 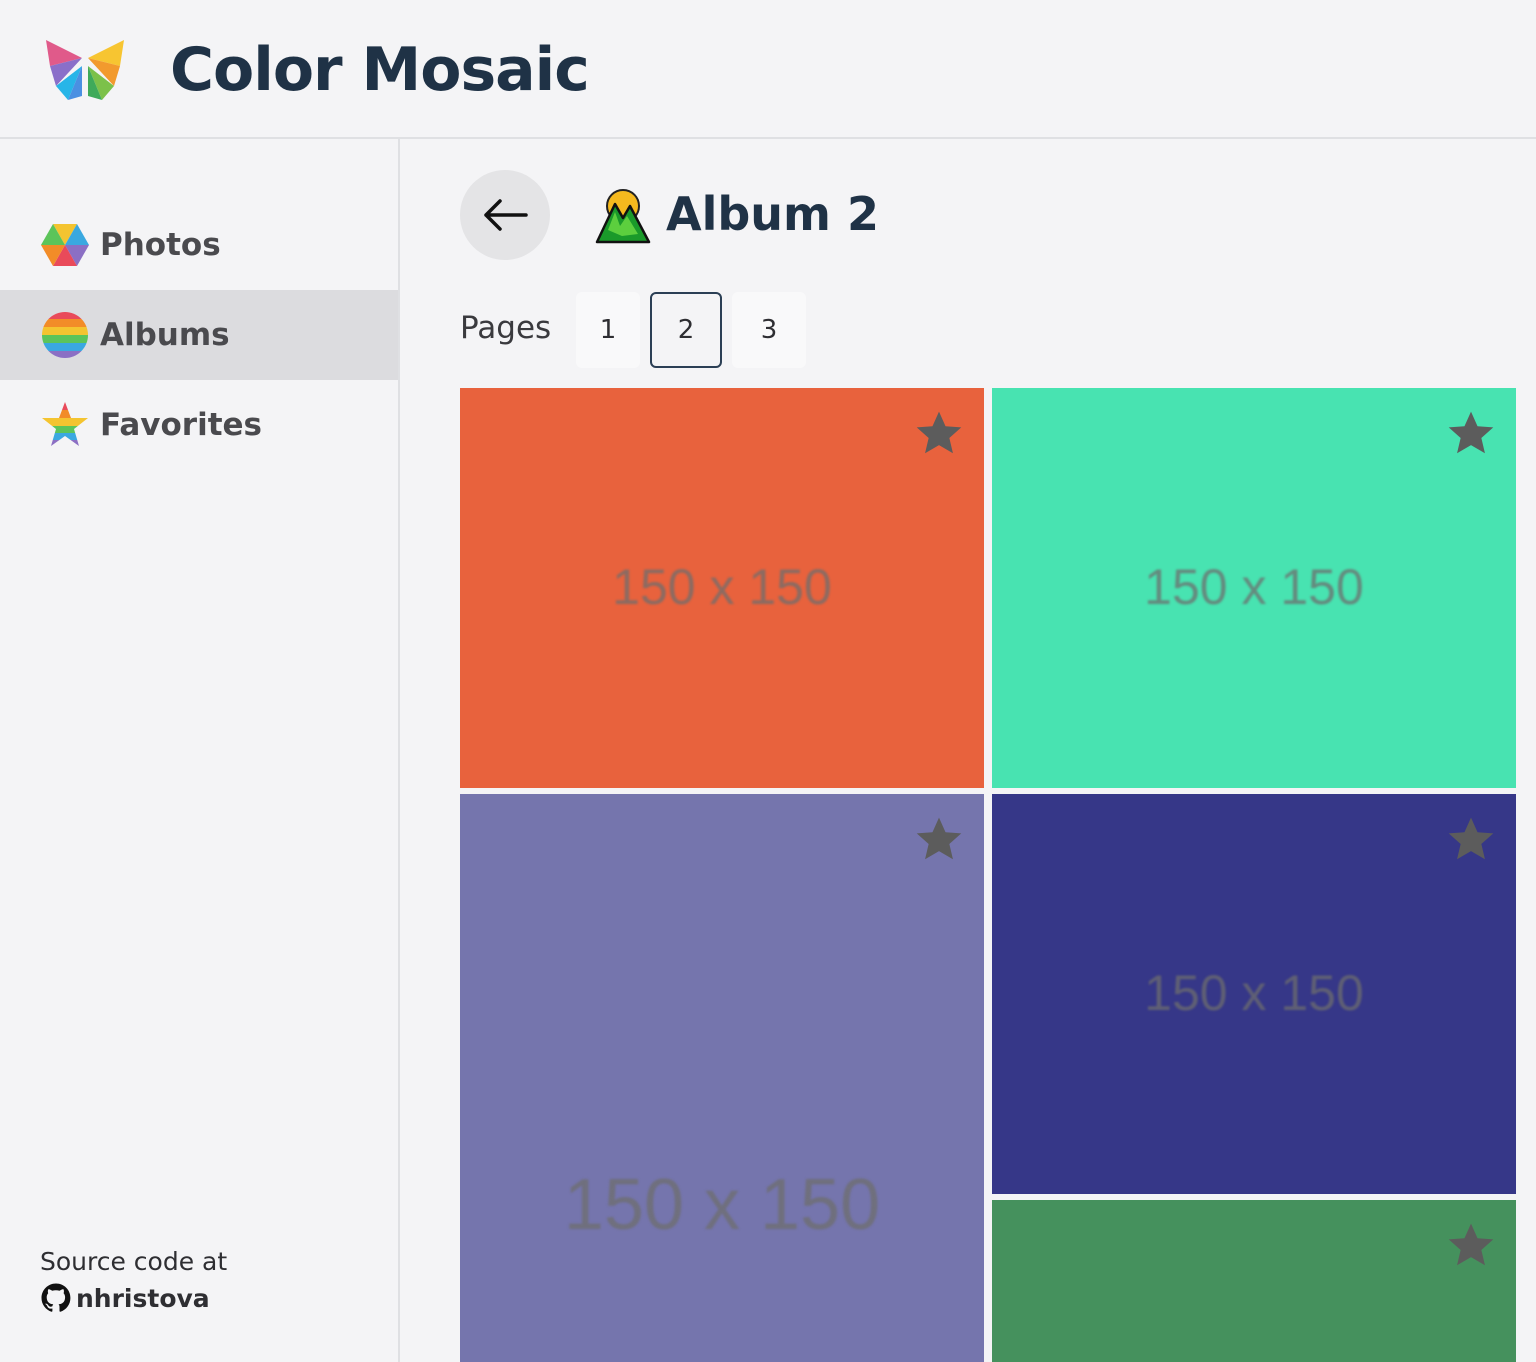 What do you see at coordinates (768, 69) in the screenshot?
I see `app-header: Color Mosaic` at bounding box center [768, 69].